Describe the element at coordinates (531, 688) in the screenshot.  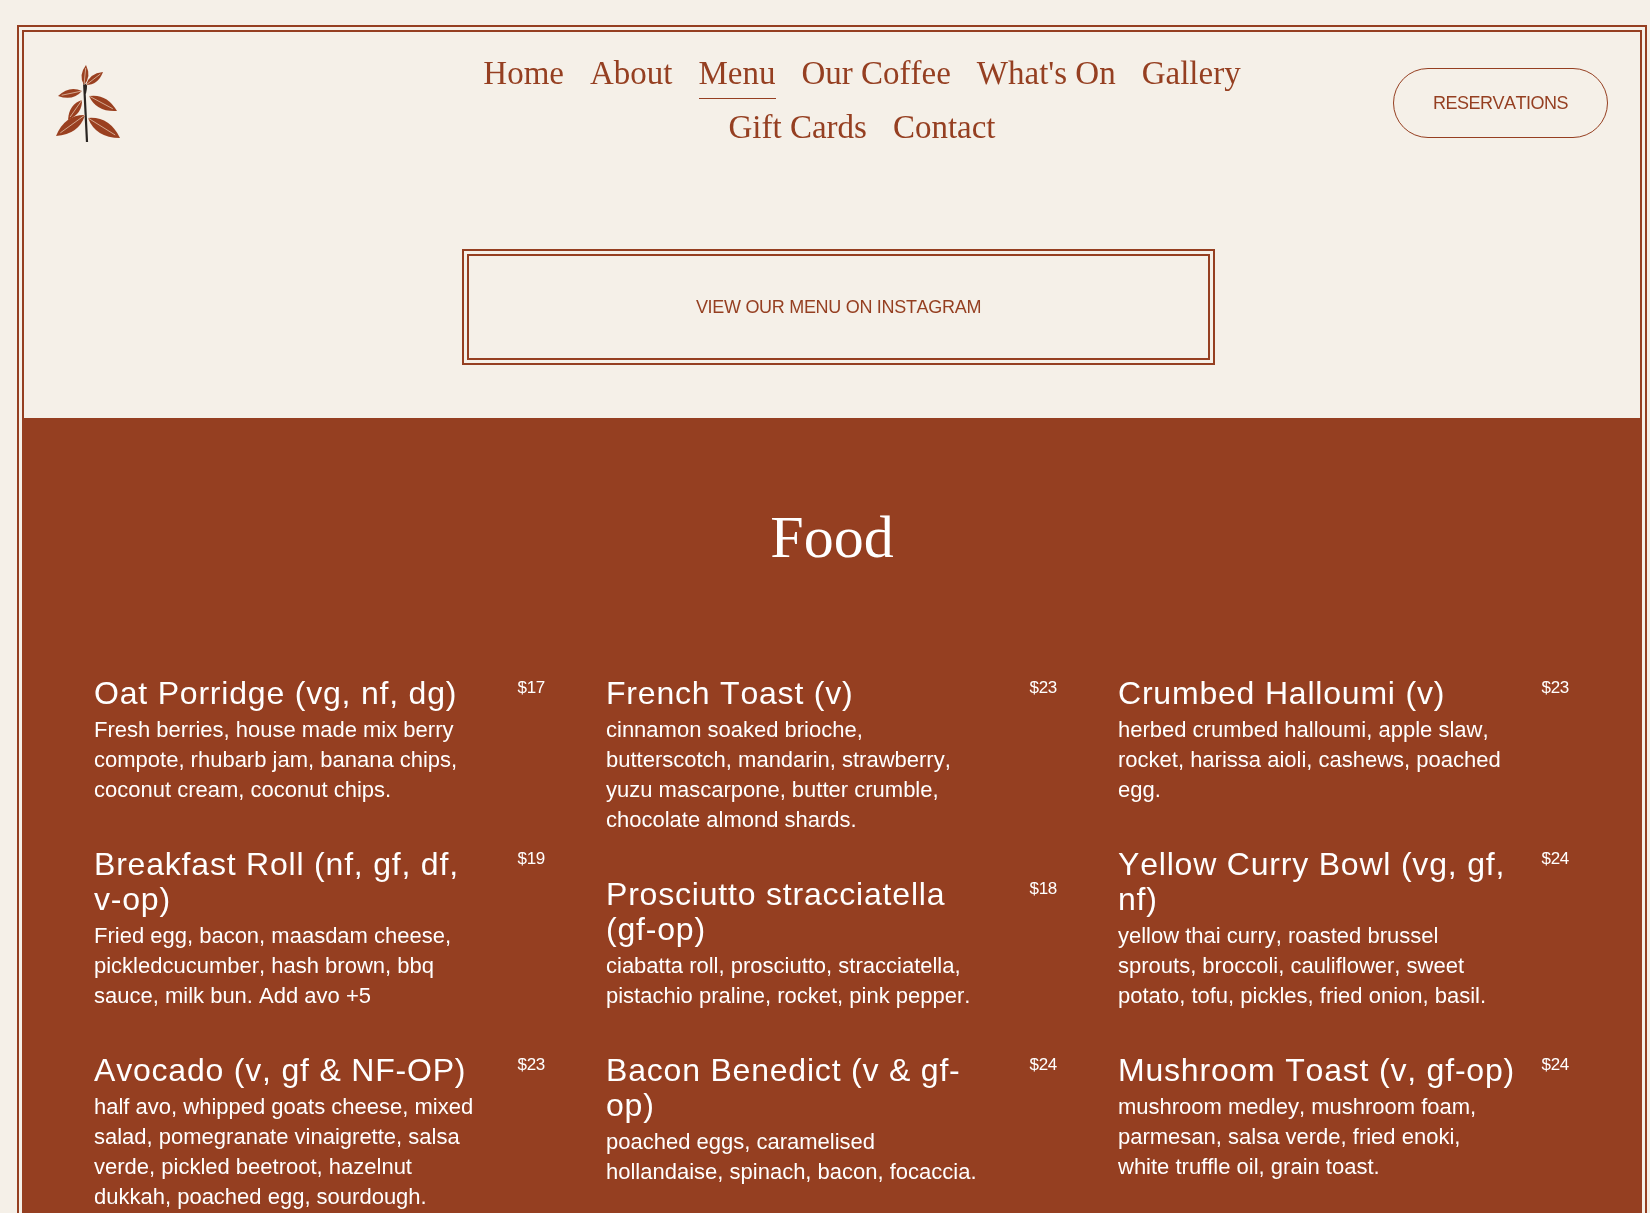
I see `dish-price: $17` at that location.